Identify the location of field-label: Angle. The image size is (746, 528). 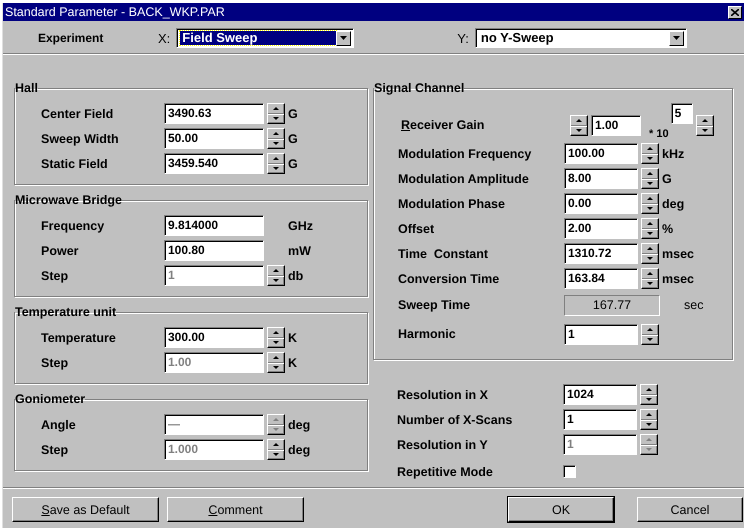
(59, 425).